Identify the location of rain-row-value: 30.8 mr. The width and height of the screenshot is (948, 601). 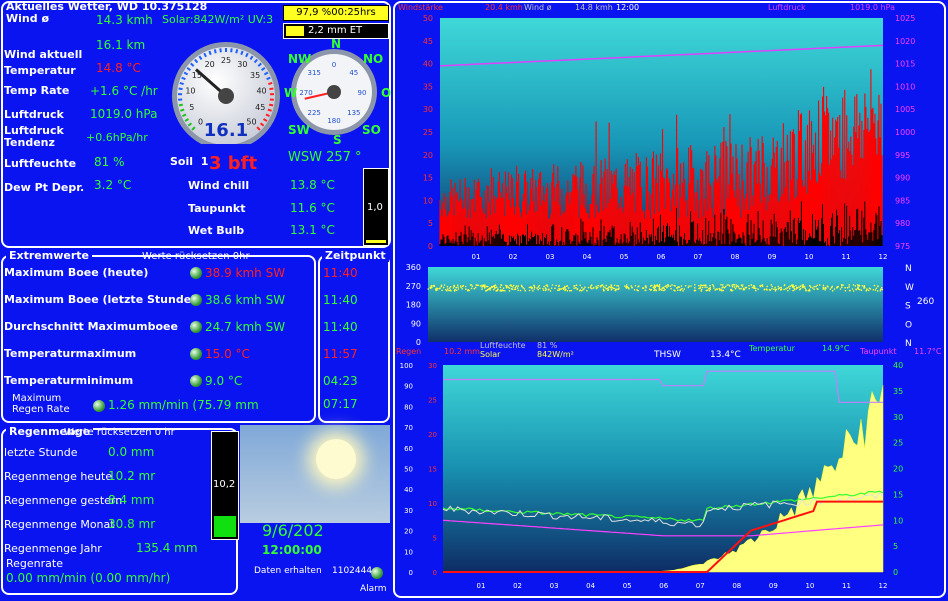
(132, 524).